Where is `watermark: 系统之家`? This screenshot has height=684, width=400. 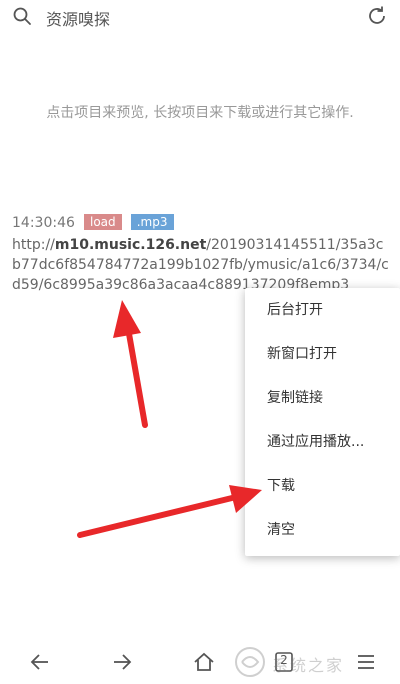 watermark: 系统之家 is located at coordinates (316, 662).